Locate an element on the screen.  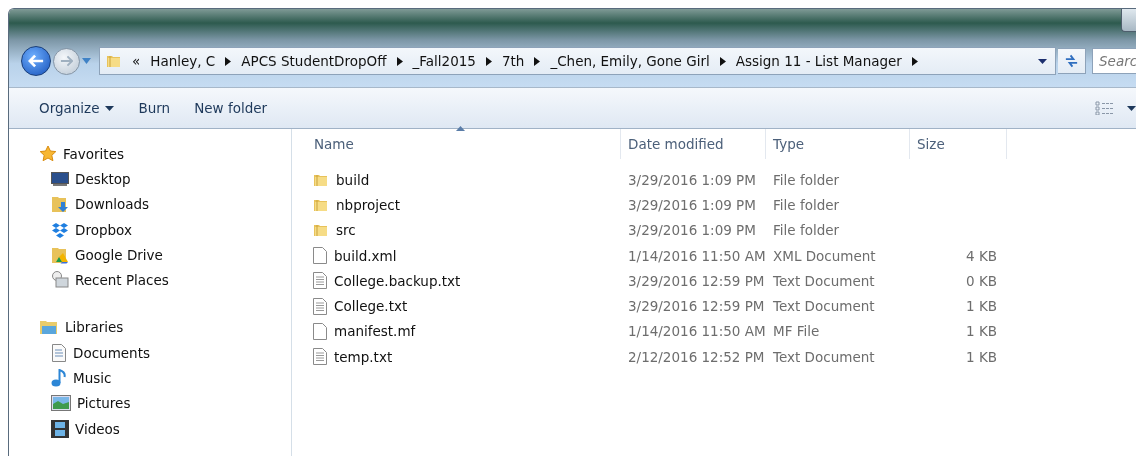
download-folder-icon is located at coordinates (60, 204).